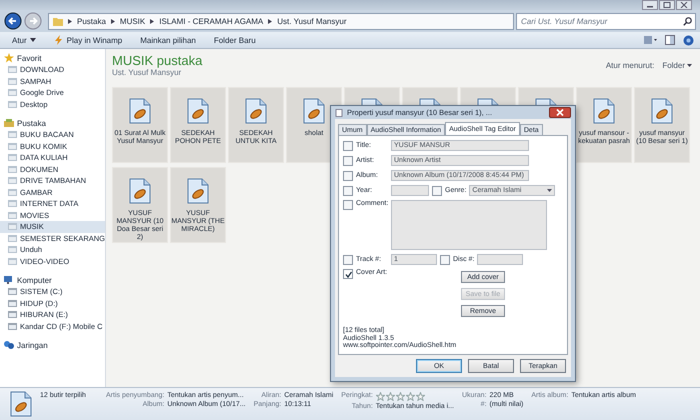 The width and height of the screenshot is (700, 420). Describe the element at coordinates (469, 225) in the screenshot. I see `comment-field` at that location.